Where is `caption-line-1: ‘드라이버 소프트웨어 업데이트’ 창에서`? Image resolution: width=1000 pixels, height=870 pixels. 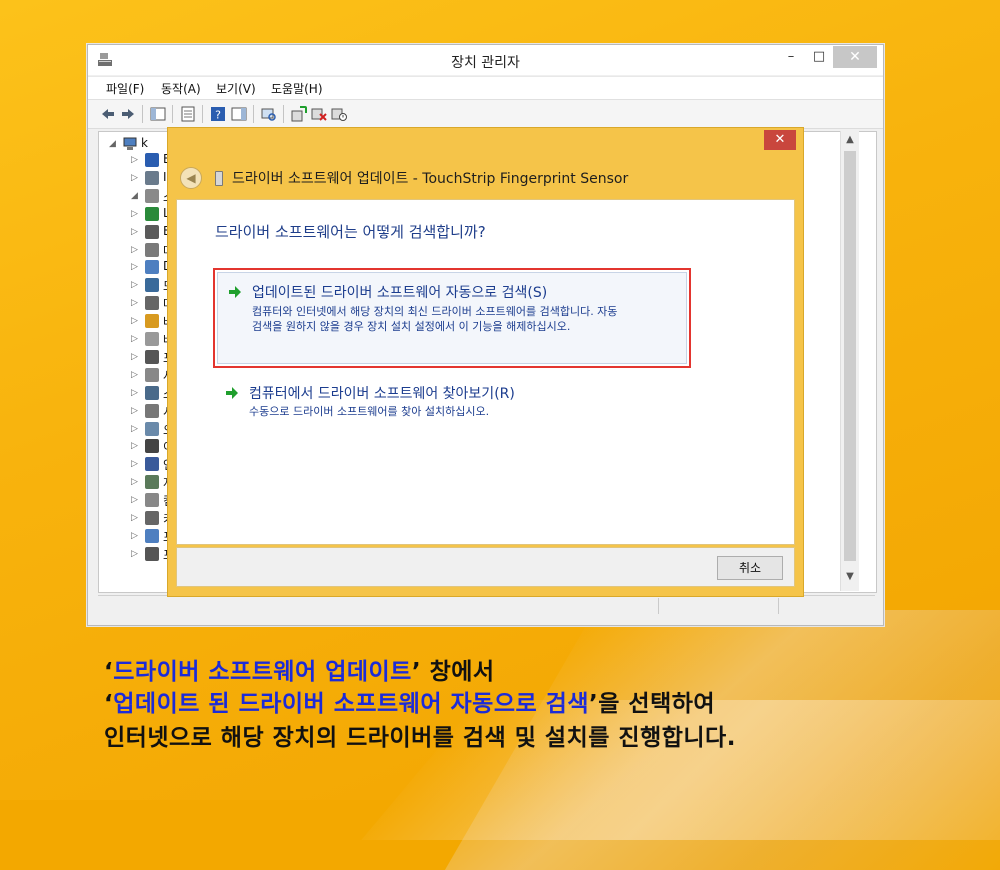
caption-line-1: ‘드라이버 소프트웨어 업데이트’ 창에서 is located at coordinates (299, 669).